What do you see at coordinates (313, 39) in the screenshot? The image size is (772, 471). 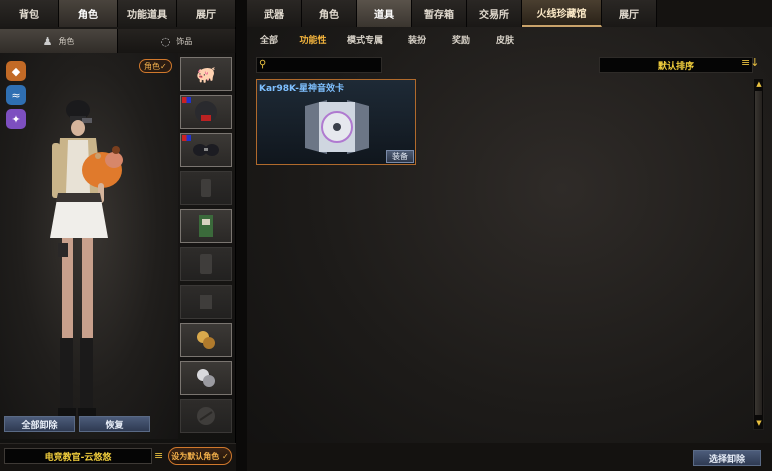 I see `filter-functional: 功能性` at bounding box center [313, 39].